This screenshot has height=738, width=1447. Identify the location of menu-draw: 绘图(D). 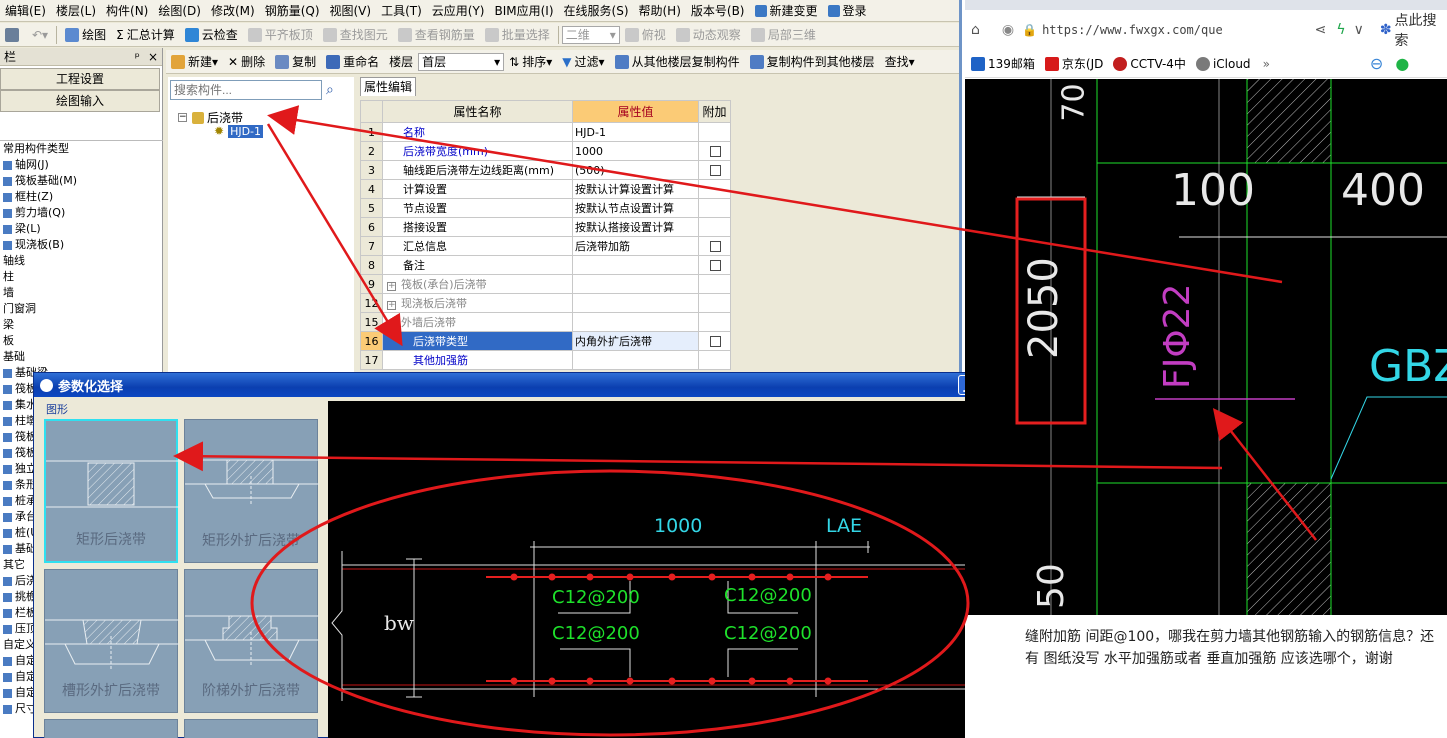
(179, 11).